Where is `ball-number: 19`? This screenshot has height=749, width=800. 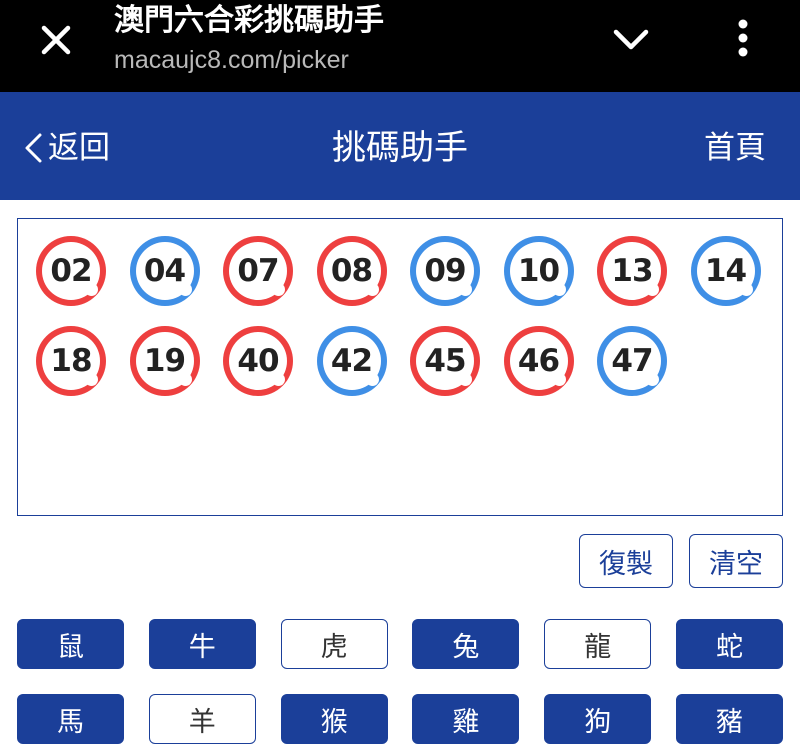 ball-number: 19 is located at coordinates (164, 360).